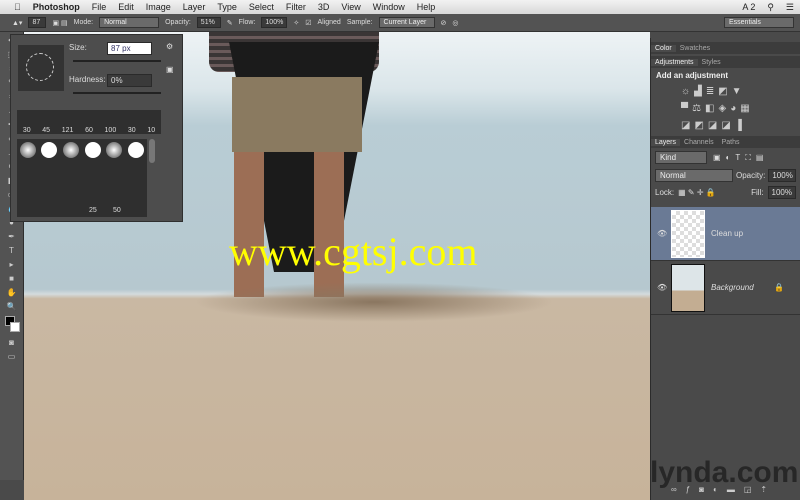 The width and height of the screenshot is (800, 500). What do you see at coordinates (697, 192) in the screenshot?
I see `lock-icons: ▦ ✎ ✛ 🔒` at bounding box center [697, 192].